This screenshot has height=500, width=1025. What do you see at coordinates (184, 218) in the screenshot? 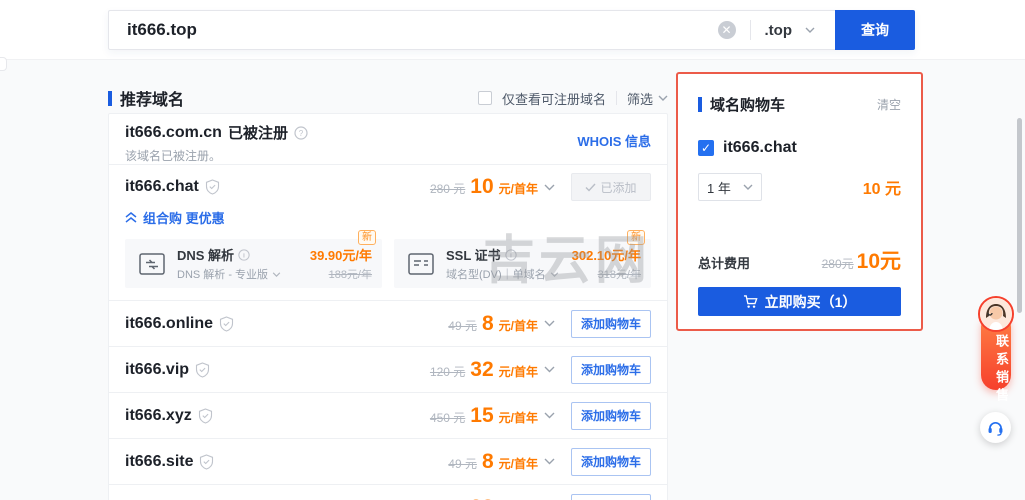
I see `combo-label: 组合购 更优惠` at bounding box center [184, 218].